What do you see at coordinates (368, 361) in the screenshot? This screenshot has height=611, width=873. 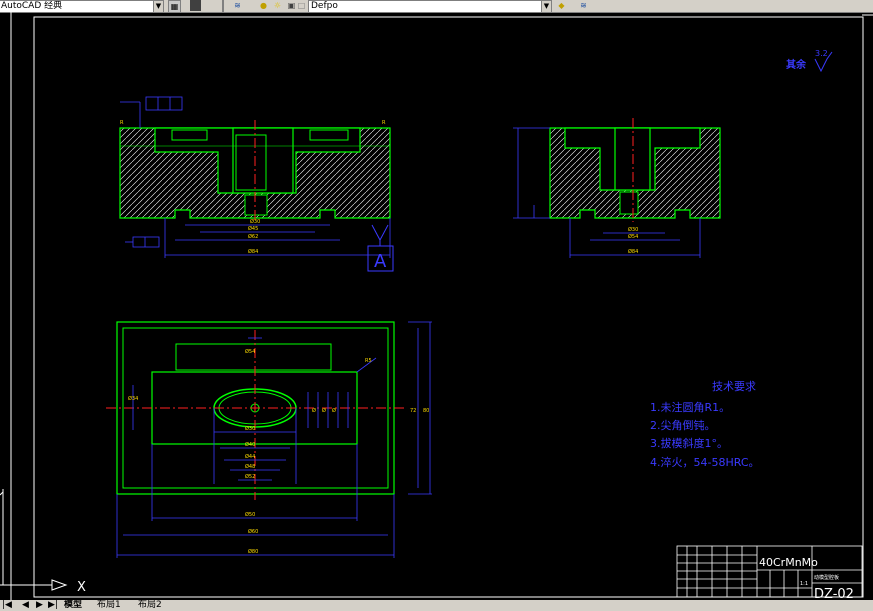 I see `svg-text: R5` at bounding box center [368, 361].